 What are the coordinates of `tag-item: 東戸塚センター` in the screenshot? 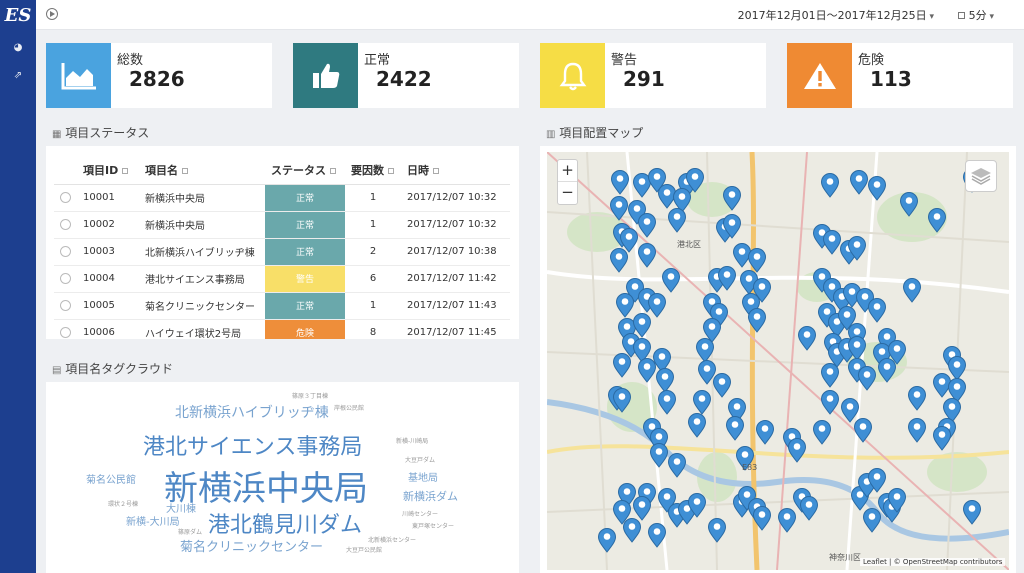 It's located at (433, 525).